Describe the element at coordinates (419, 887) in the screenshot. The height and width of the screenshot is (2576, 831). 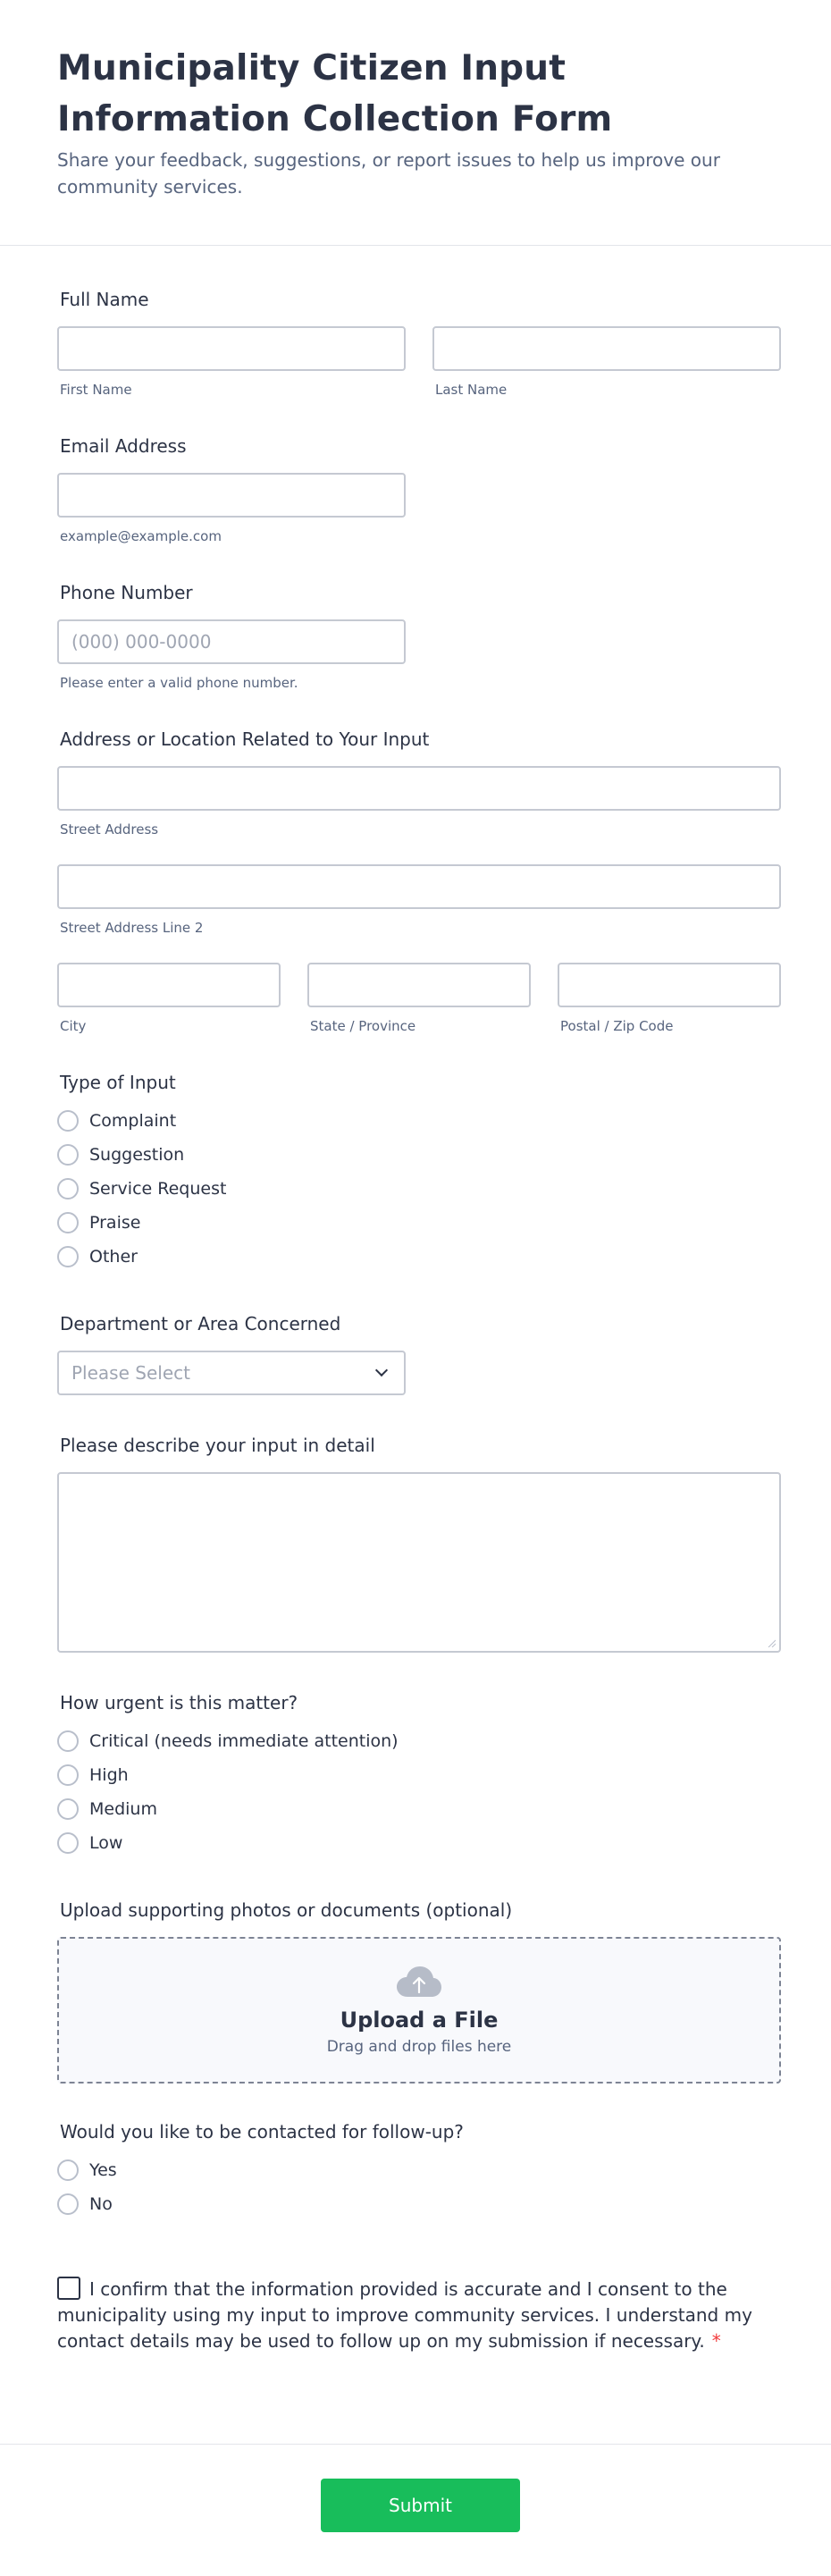
I see `street-address-2-input` at that location.